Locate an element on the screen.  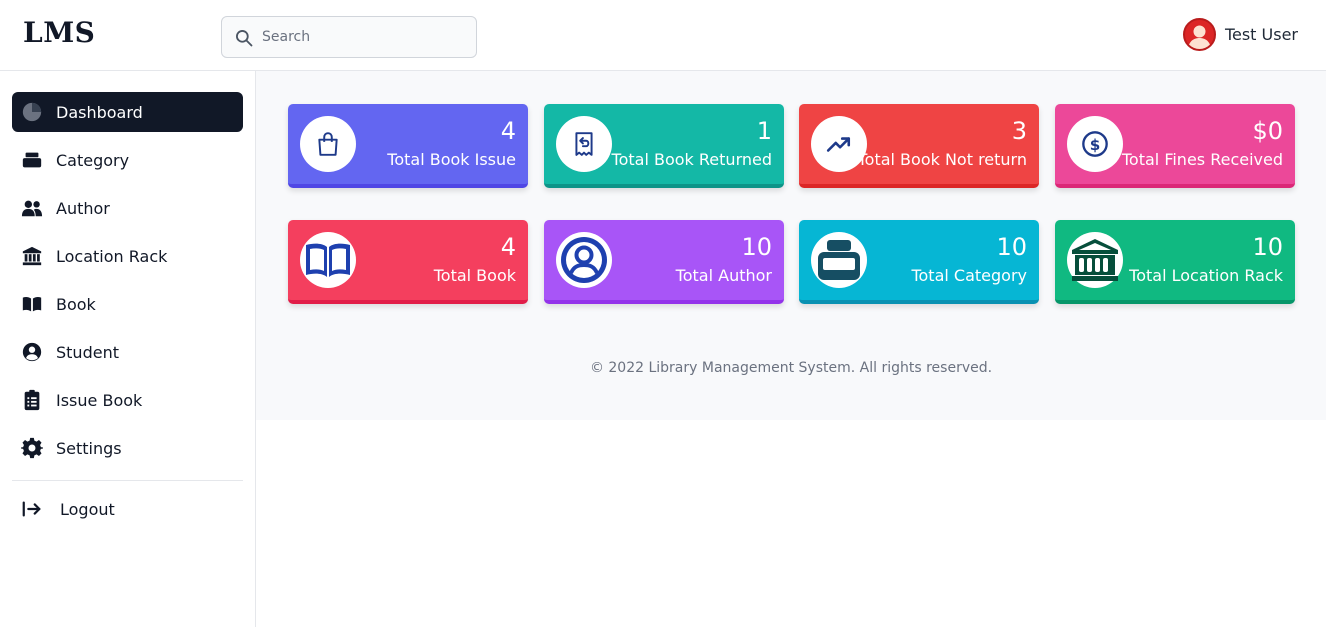
stat-card-total-book-returned: 1 Total Book Returned is located at coordinates (664, 146).